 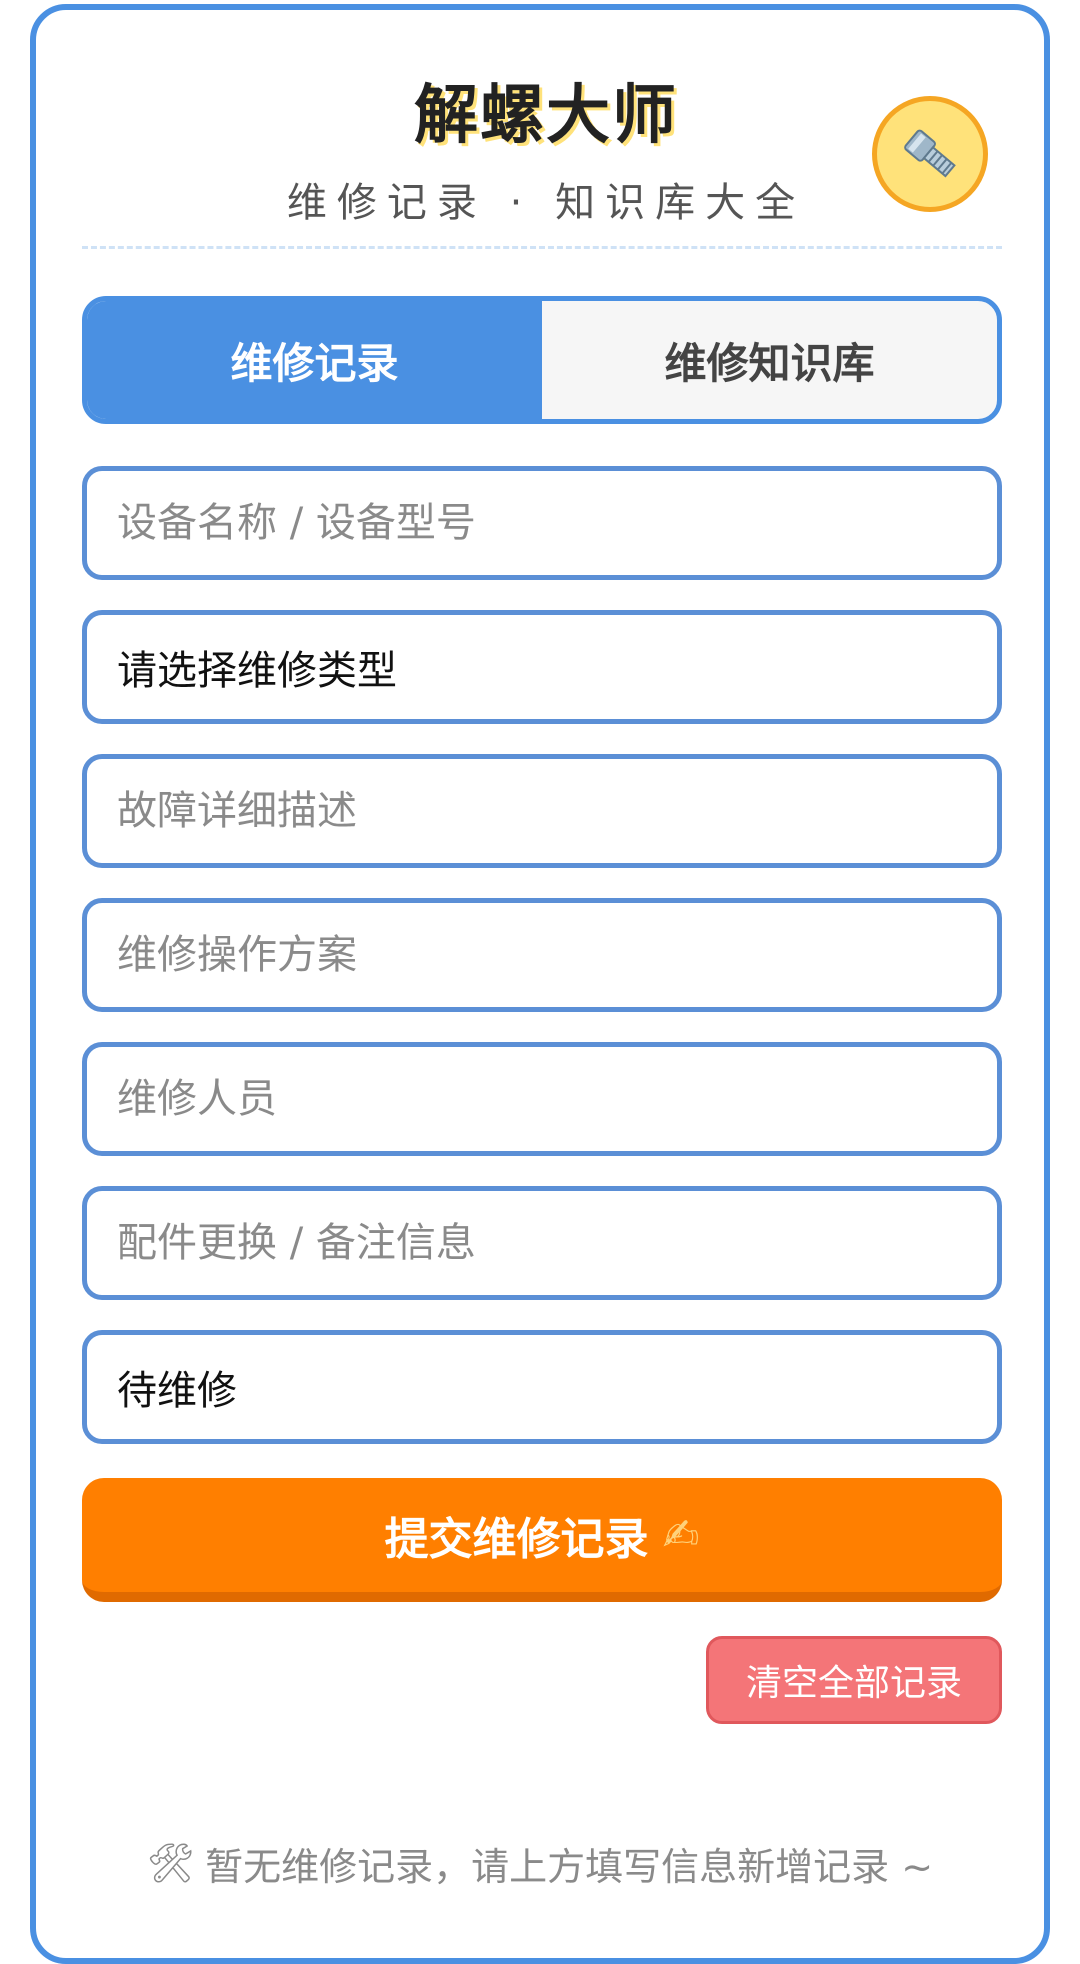 What do you see at coordinates (542, 811) in the screenshot?
I see `fault-description-input` at bounding box center [542, 811].